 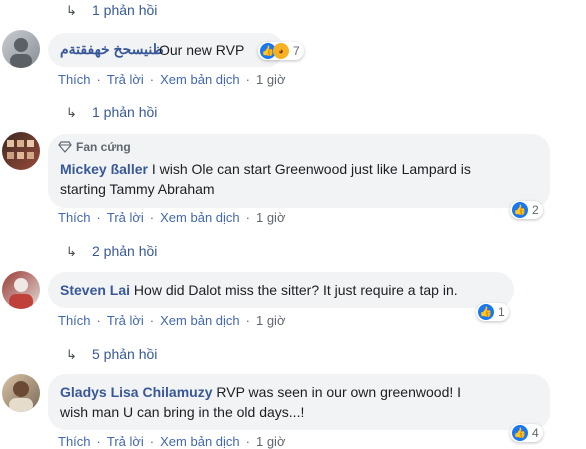 I want to click on haha-reaction-icon: ◕, so click(x=281, y=51).